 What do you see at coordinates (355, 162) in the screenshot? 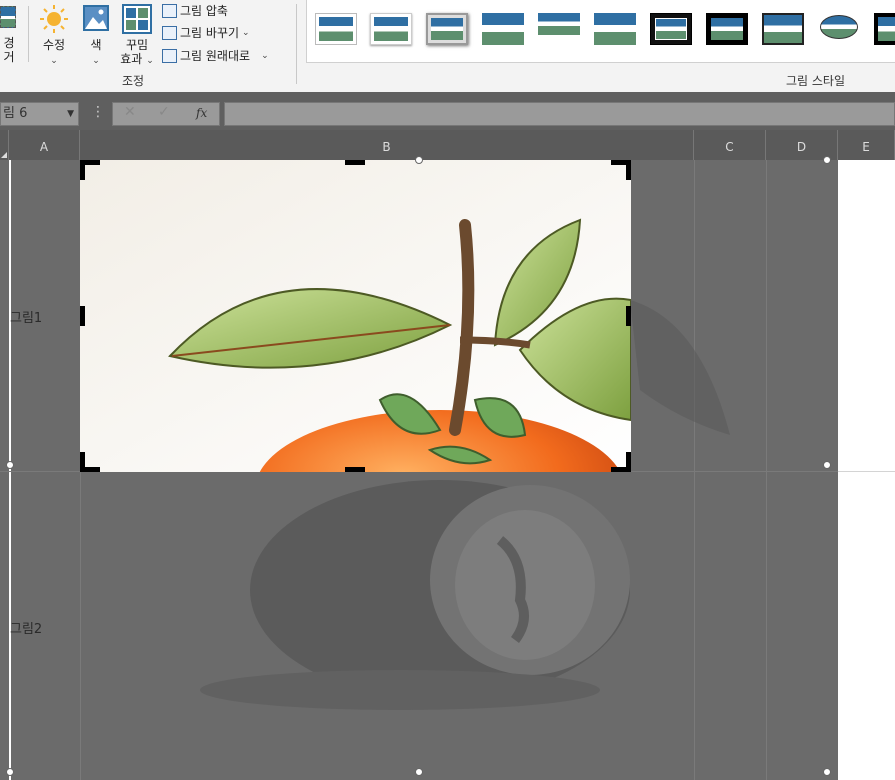
I see `crop-handle-top` at bounding box center [355, 162].